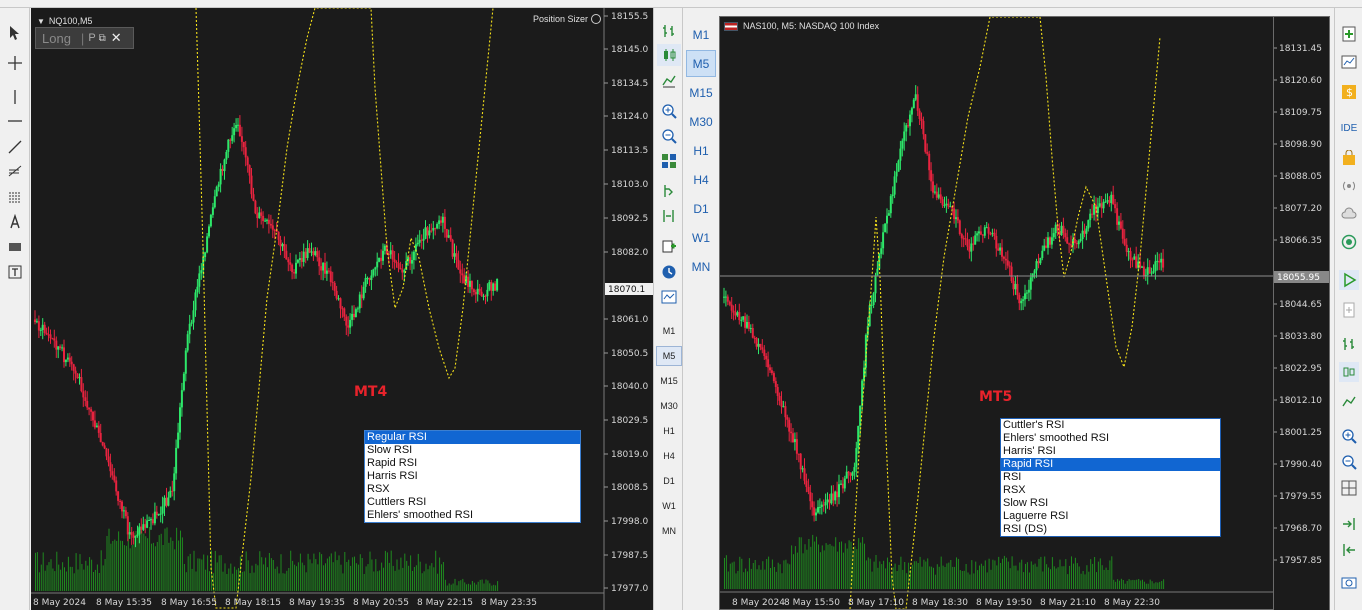 The height and width of the screenshot is (610, 1362). Describe the element at coordinates (1110, 425) in the screenshot. I see `rsi-list-item: Cuttler's RSI` at that location.